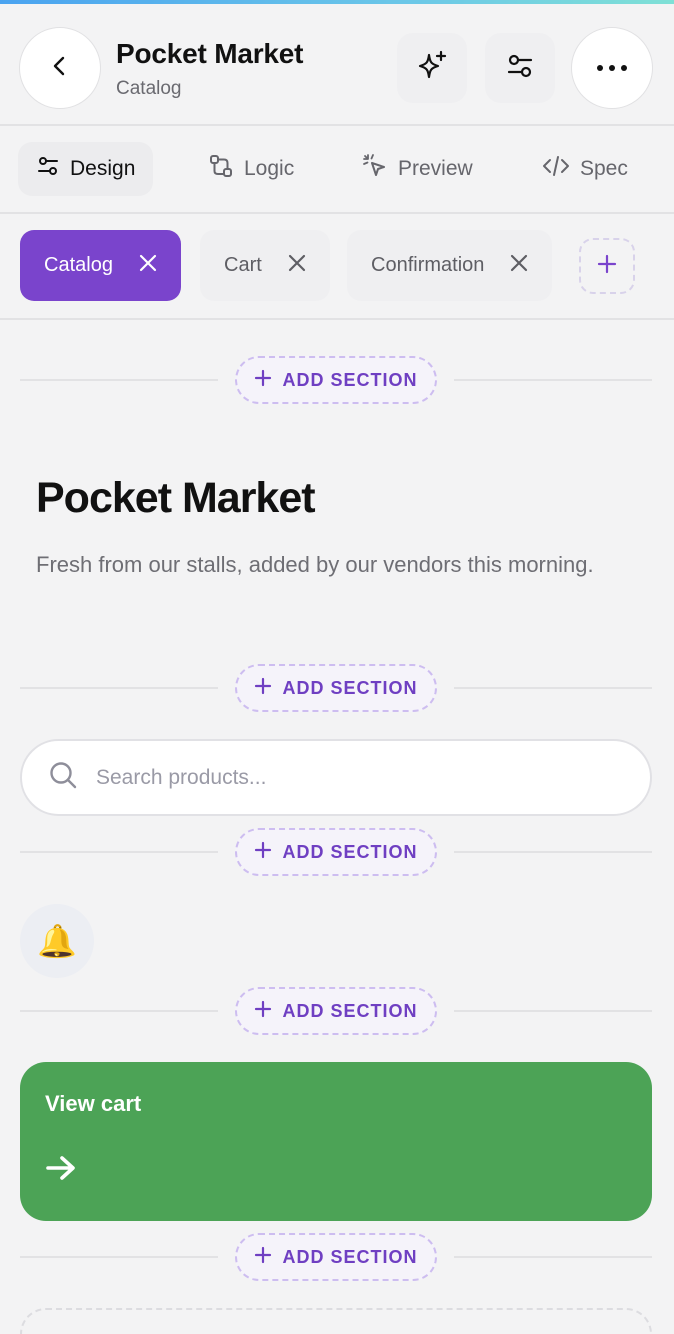 Image resolution: width=674 pixels, height=1334 pixels. I want to click on tab-design: Design, so click(86, 169).